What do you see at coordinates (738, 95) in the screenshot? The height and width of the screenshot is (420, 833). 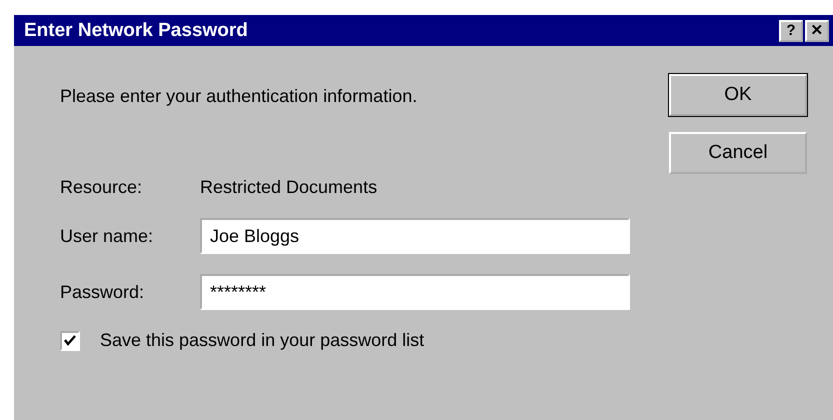 I see `ok-button: OK` at bounding box center [738, 95].